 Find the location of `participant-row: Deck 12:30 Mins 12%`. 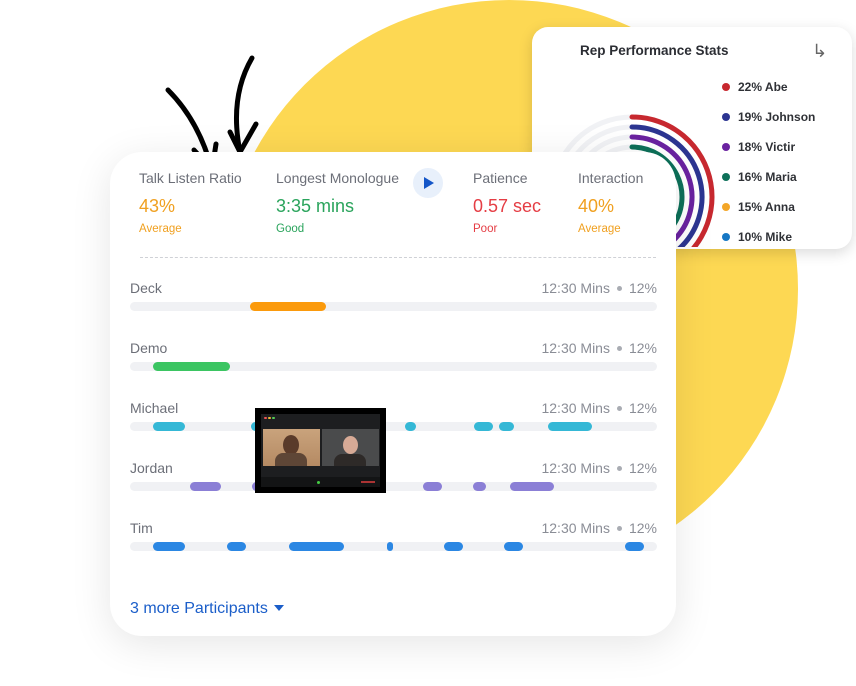

participant-row: Deck 12:30 Mins 12% is located at coordinates (393, 305).